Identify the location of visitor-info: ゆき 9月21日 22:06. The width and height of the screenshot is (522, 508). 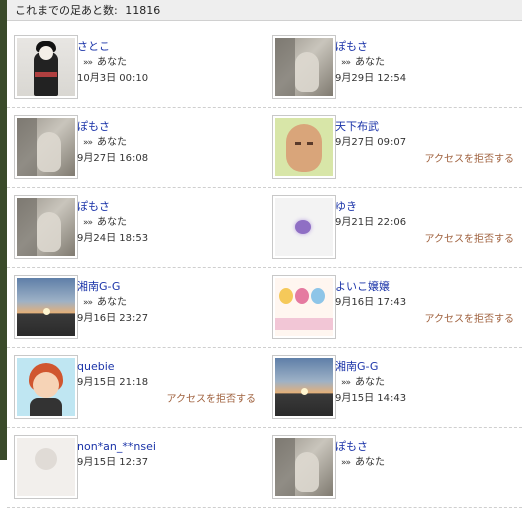
(370, 215).